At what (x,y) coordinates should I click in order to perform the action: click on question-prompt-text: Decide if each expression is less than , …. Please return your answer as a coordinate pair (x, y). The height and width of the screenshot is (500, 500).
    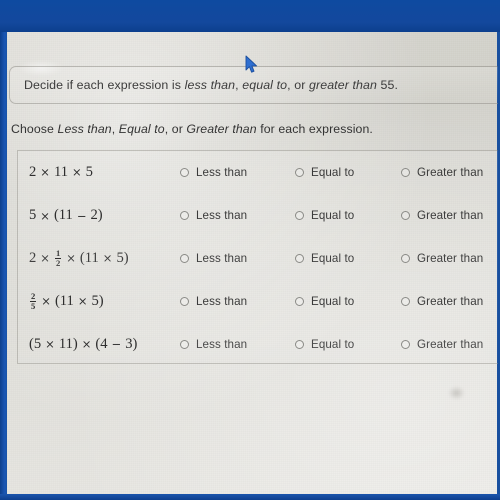
    Looking at the image, I should click on (204, 85).